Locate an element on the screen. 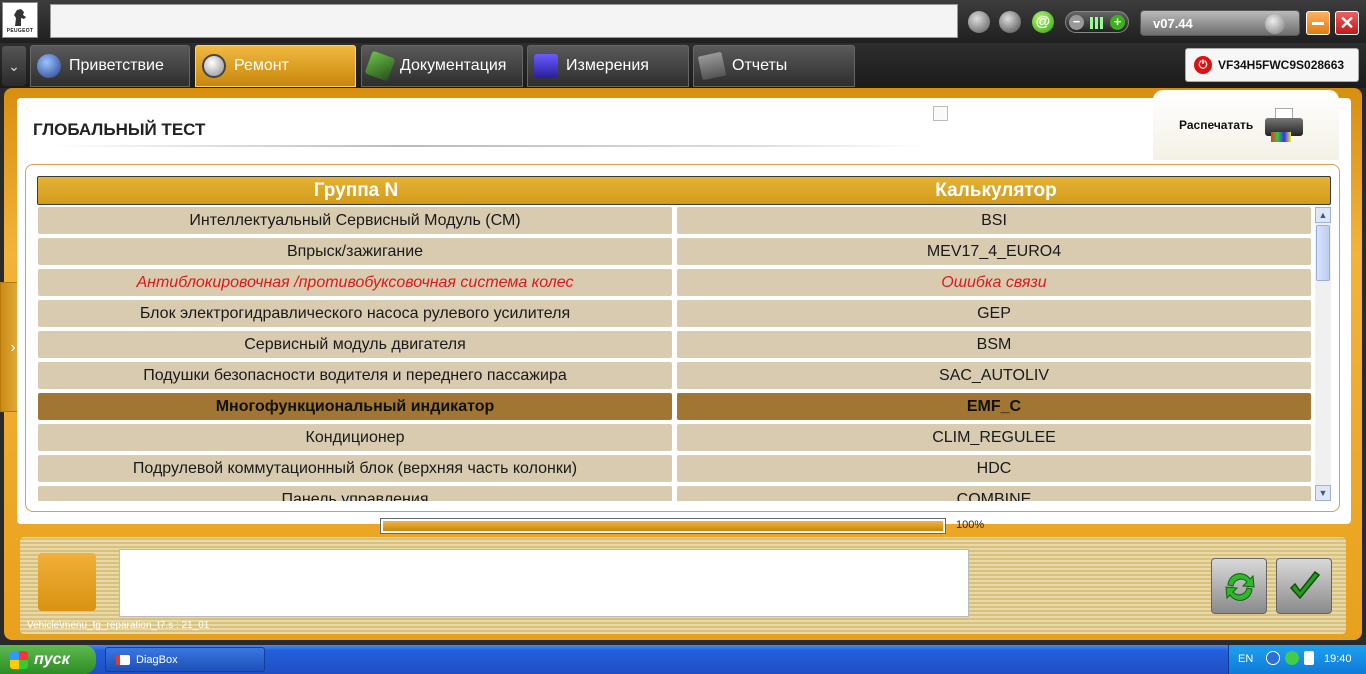 Image resolution: width=1366 pixels, height=674 pixels. volume-control: − + is located at coordinates (1097, 22).